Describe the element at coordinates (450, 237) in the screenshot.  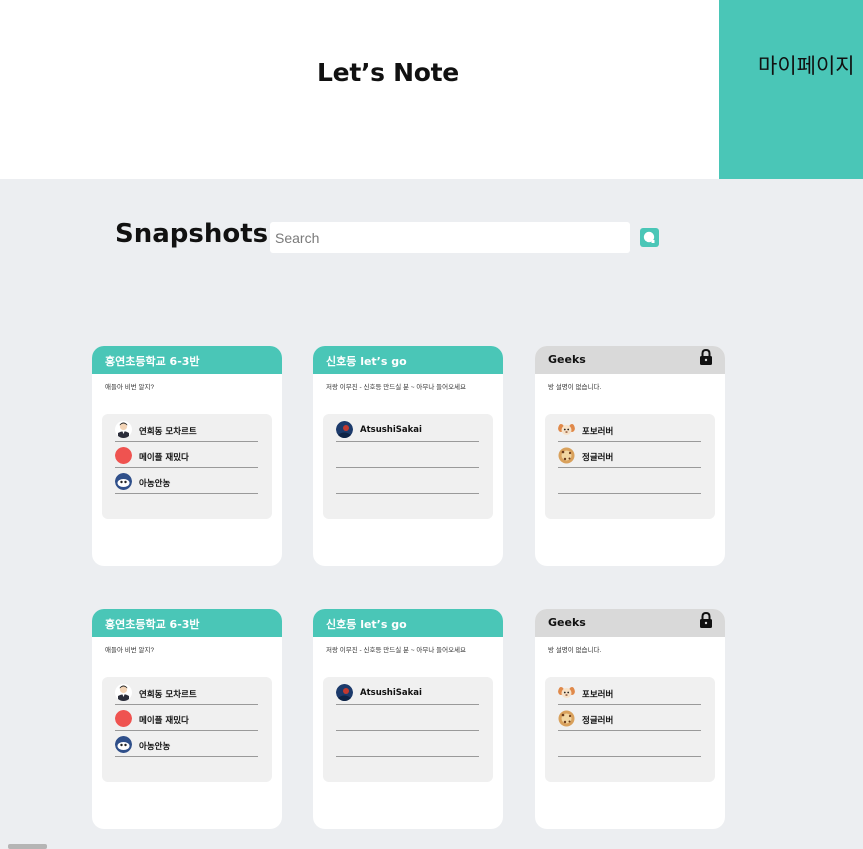
I see `search-input` at that location.